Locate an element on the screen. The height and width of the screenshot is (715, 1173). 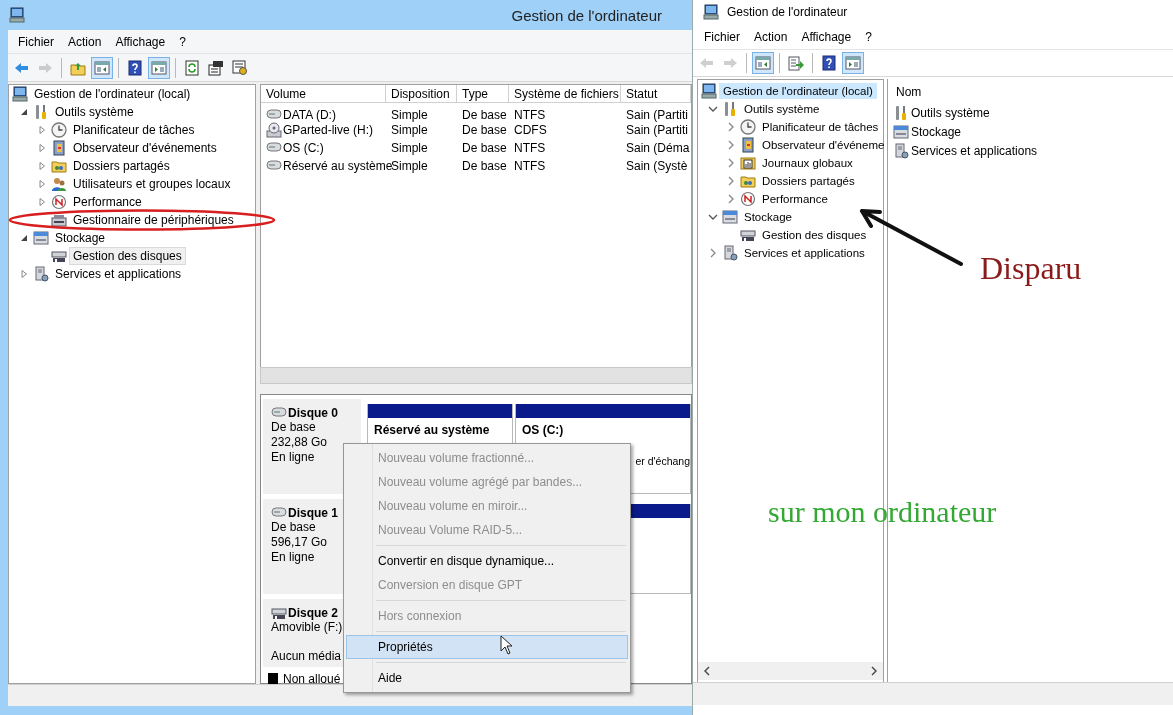
disk-name: Disque 1 is located at coordinates (313, 512).